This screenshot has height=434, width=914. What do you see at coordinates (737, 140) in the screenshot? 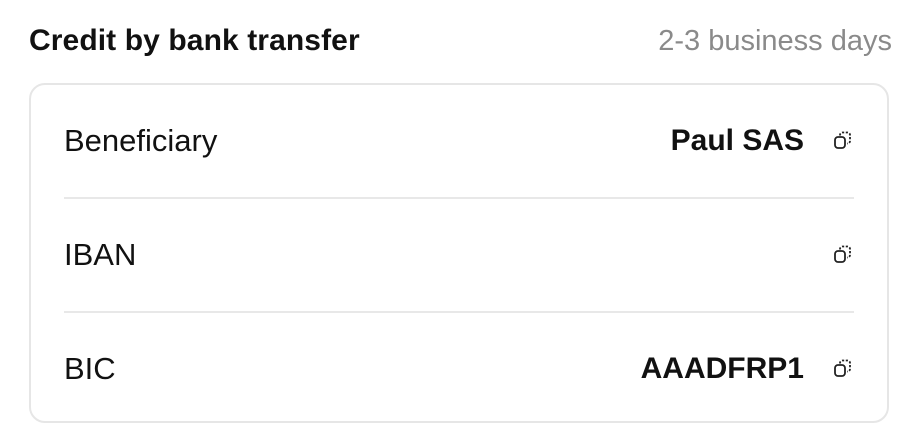
I see `detail-value: Paul SAS` at bounding box center [737, 140].